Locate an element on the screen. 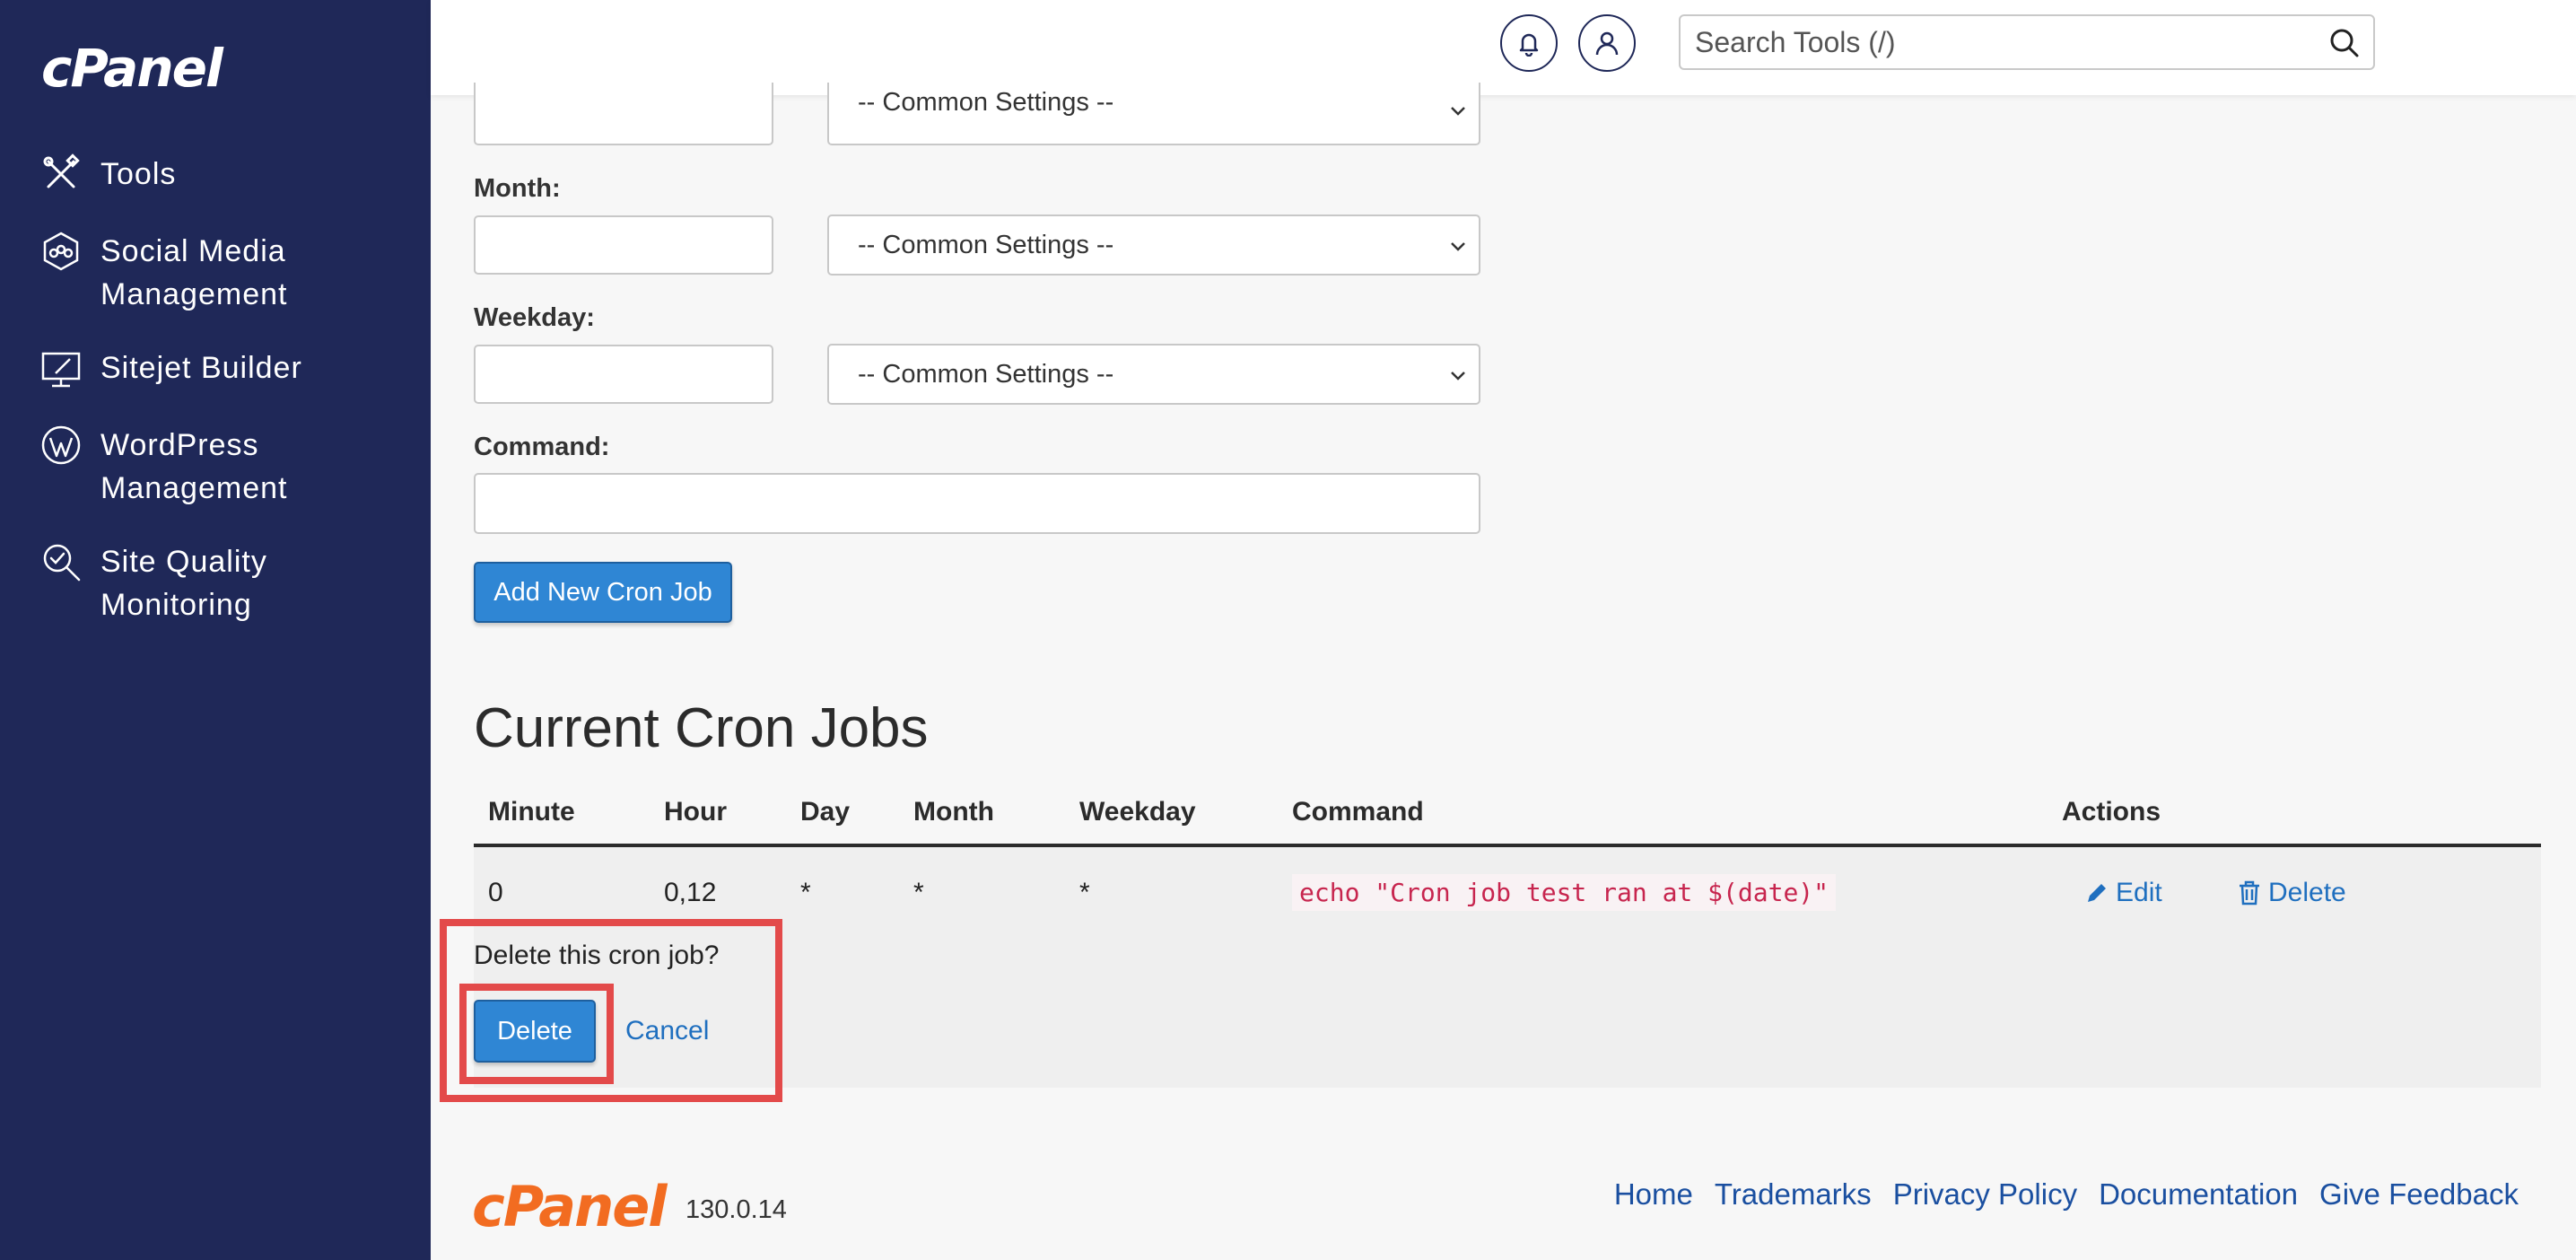  footer-link-trademarks: Trademarks is located at coordinates (1794, 1194).